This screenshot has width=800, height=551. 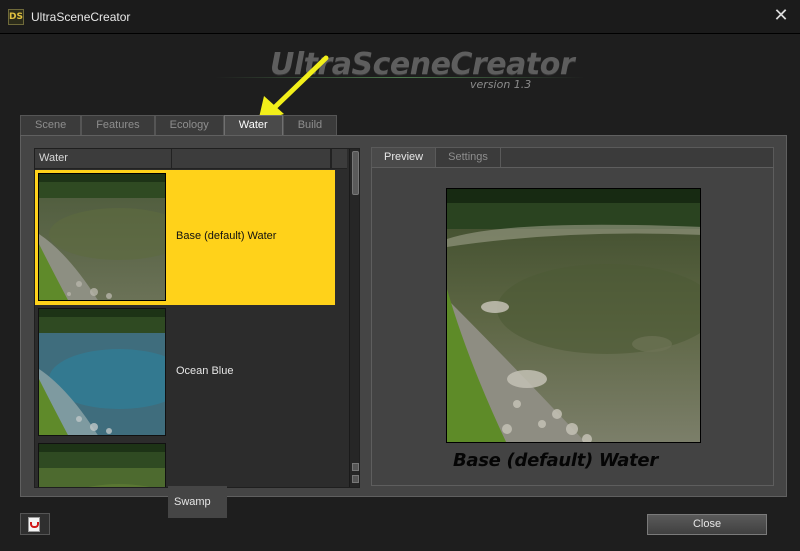 I want to click on pdf-help-button, so click(x=35, y=524).